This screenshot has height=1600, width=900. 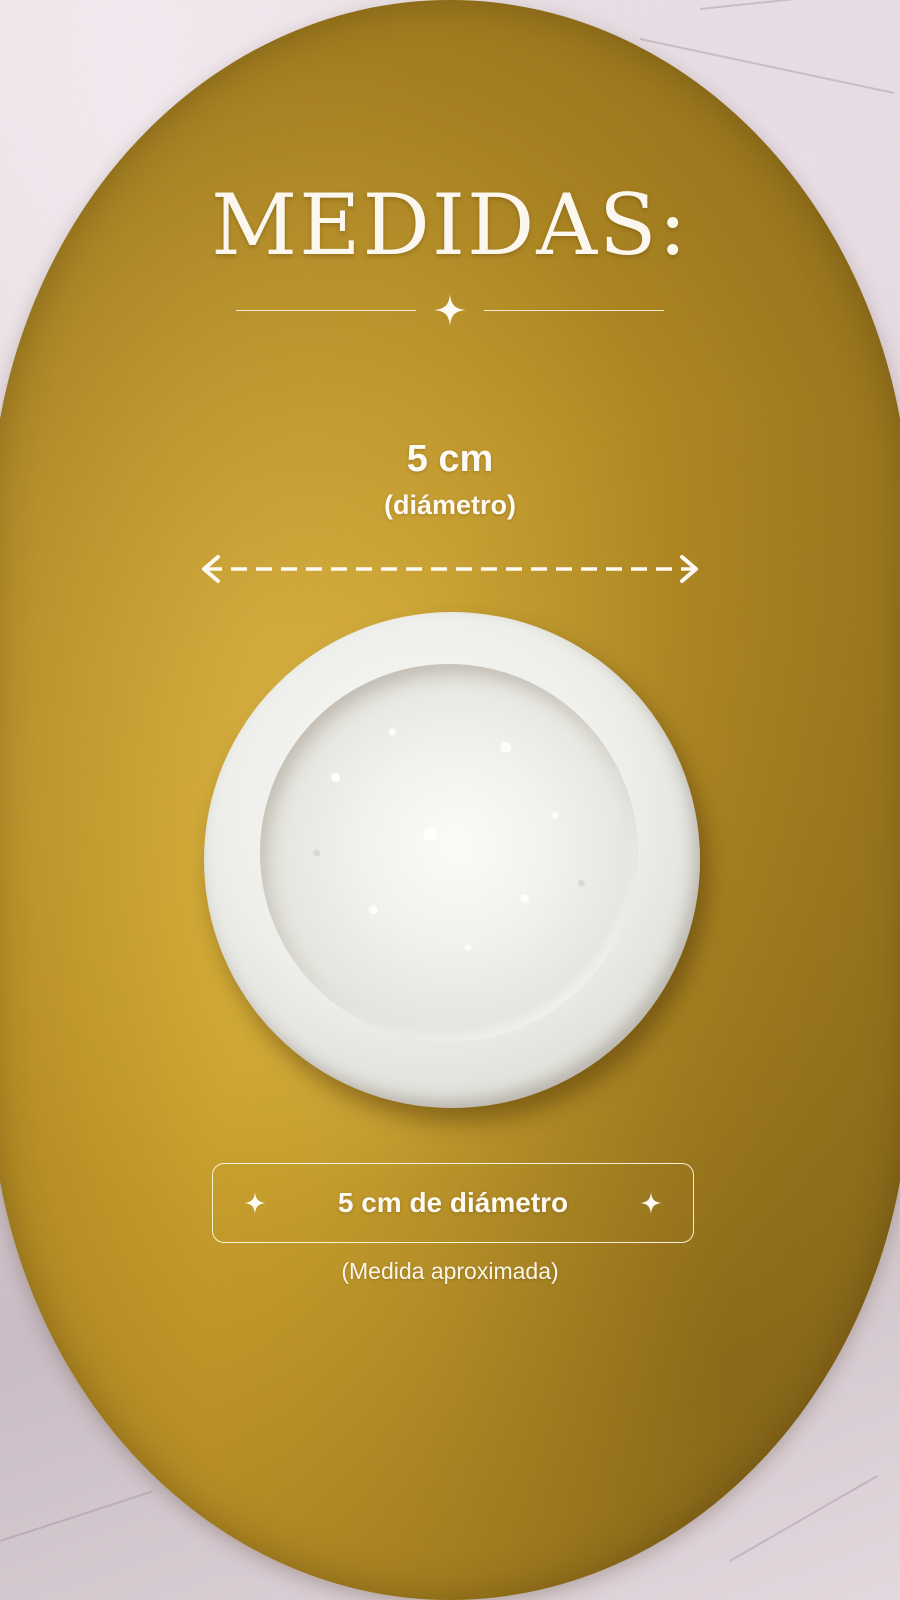 What do you see at coordinates (326, 310) in the screenshot?
I see `divider-line-left` at bounding box center [326, 310].